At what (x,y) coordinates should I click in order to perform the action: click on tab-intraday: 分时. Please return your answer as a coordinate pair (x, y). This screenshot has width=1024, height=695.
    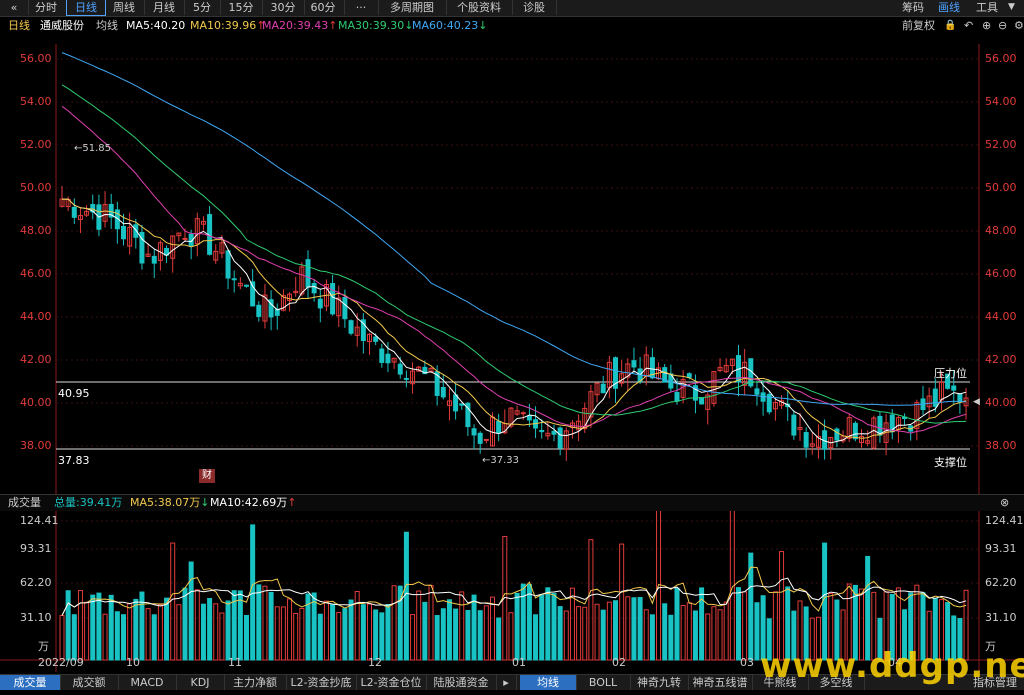
    Looking at the image, I should click on (46, 7).